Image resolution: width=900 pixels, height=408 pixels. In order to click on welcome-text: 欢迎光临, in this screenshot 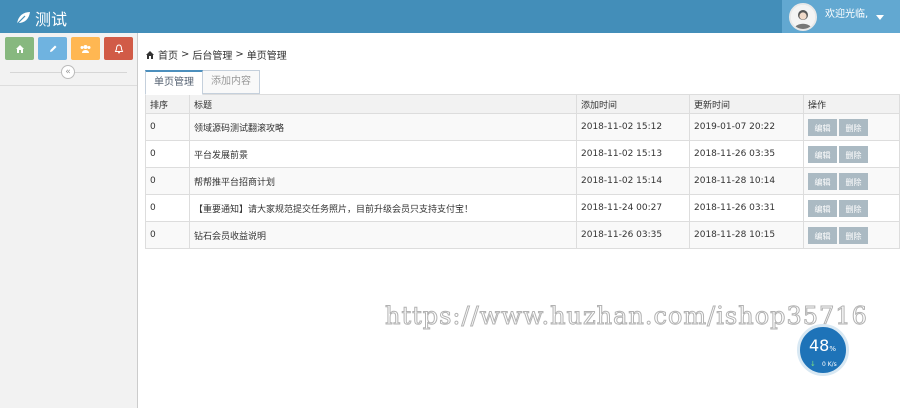, I will do `click(847, 14)`.